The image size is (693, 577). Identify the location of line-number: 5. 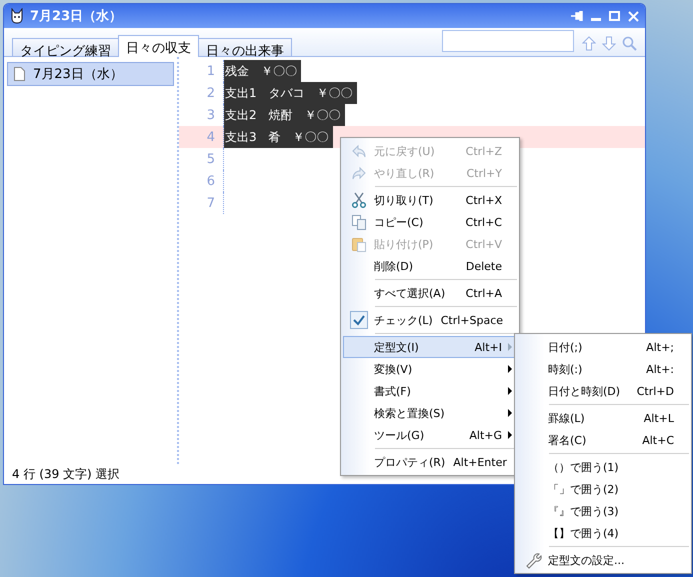
(201, 159).